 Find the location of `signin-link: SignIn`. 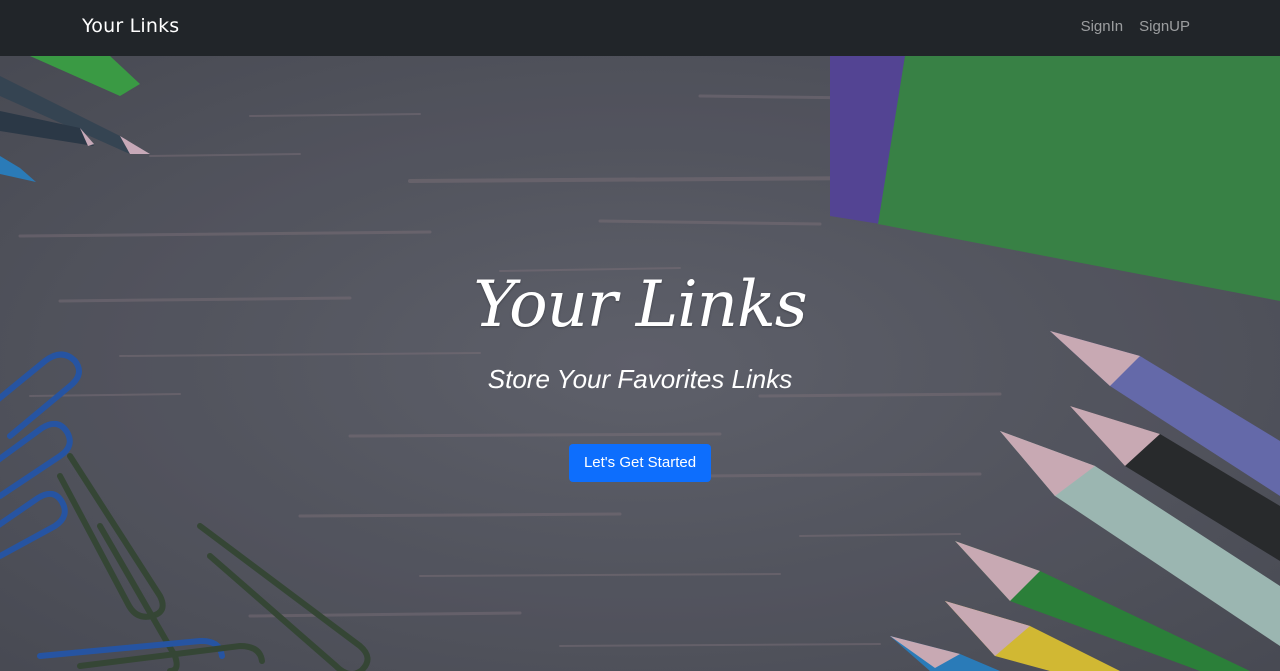

signin-link: SignIn is located at coordinates (1102, 26).